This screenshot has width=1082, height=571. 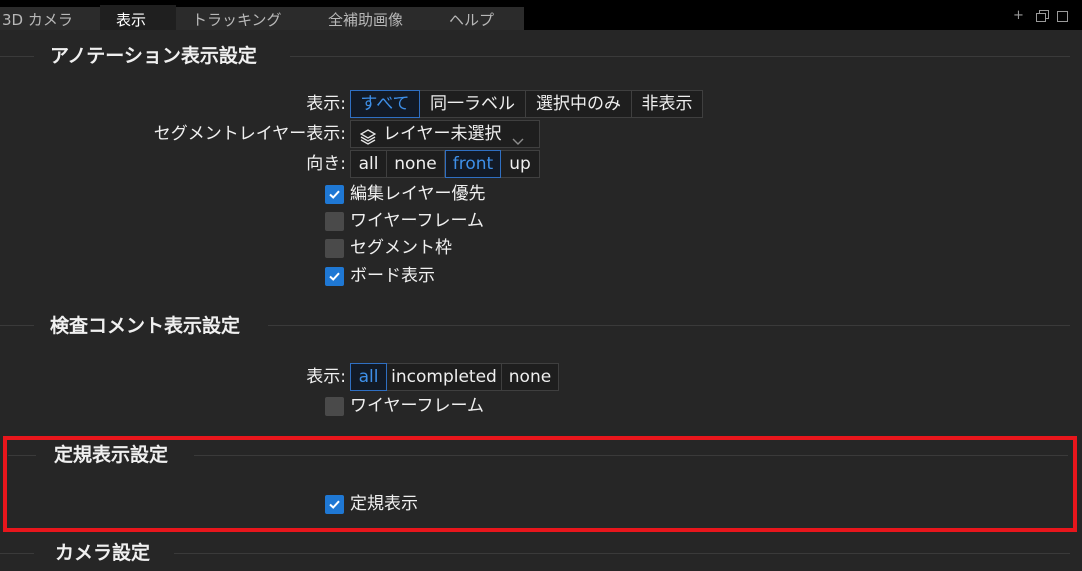 I want to click on checkbox-label: セグメント枠, so click(x=401, y=248).